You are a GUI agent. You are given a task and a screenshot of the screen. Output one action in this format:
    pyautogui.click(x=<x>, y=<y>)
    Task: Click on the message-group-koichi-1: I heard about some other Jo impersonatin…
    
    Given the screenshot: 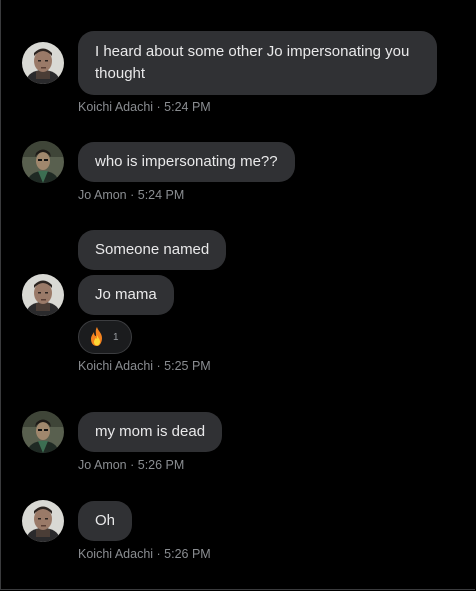 What is the action you would take?
    pyautogui.click(x=249, y=72)
    